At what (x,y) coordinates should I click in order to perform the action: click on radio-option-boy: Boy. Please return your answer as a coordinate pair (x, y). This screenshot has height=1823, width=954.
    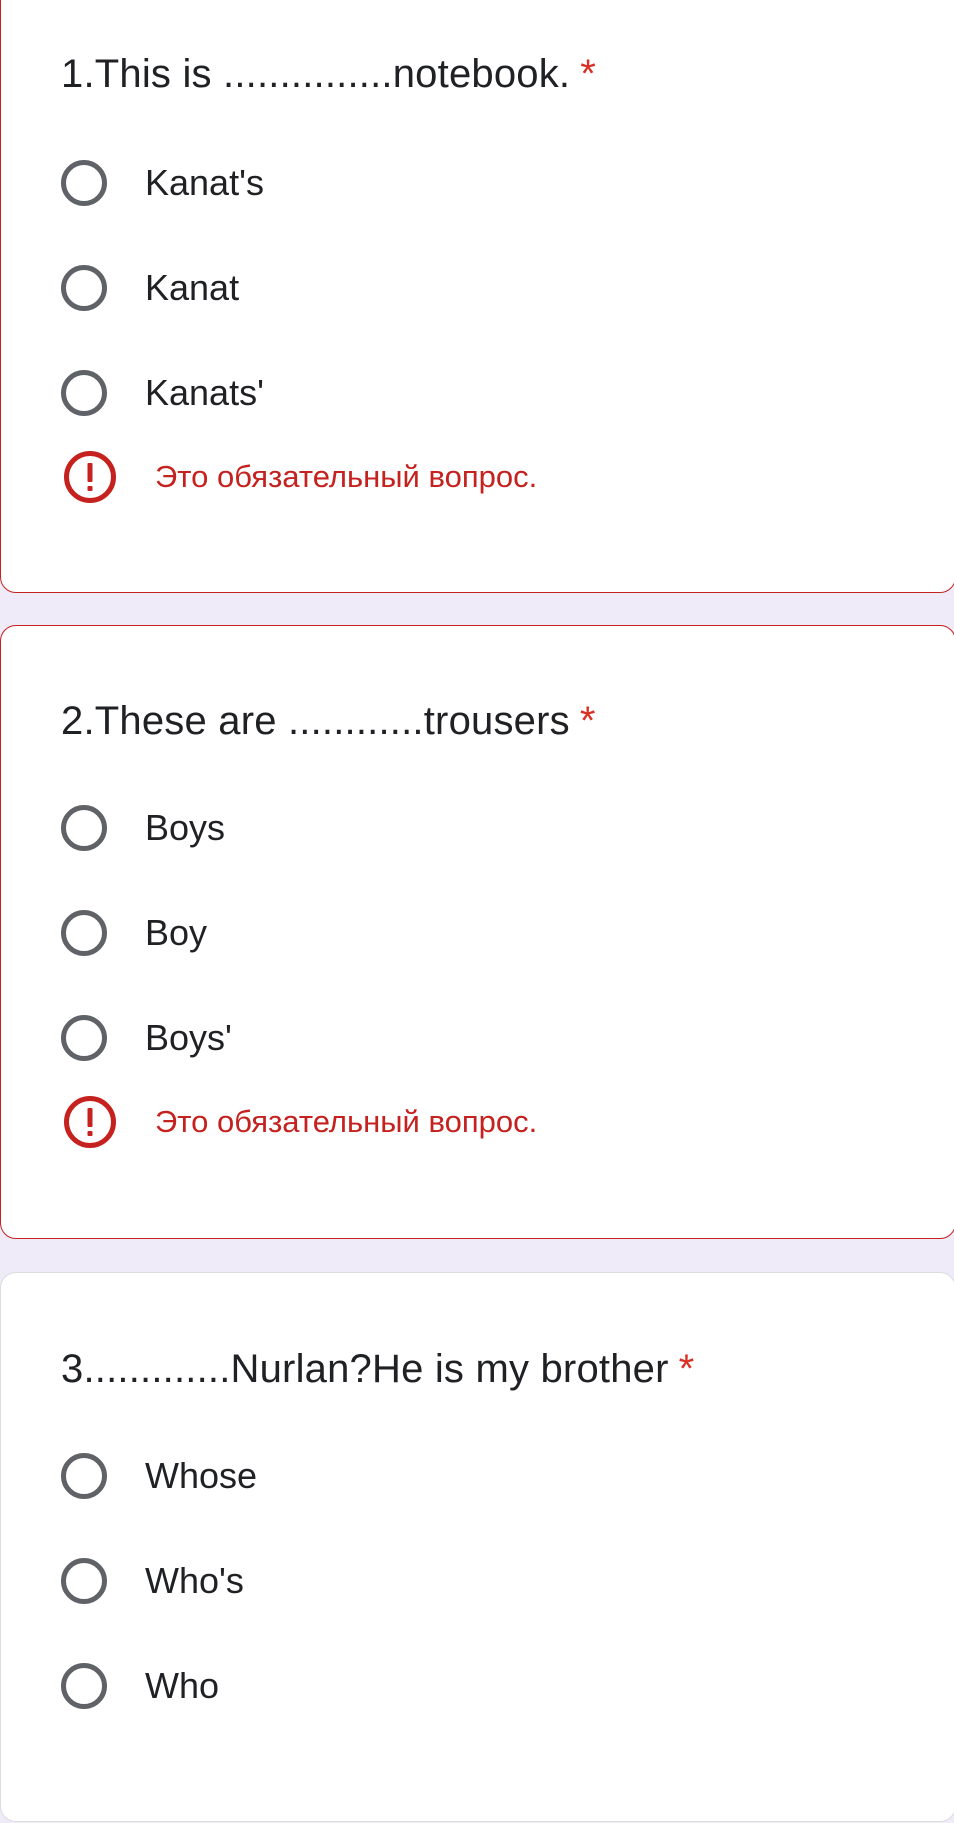
    Looking at the image, I should click on (134, 933).